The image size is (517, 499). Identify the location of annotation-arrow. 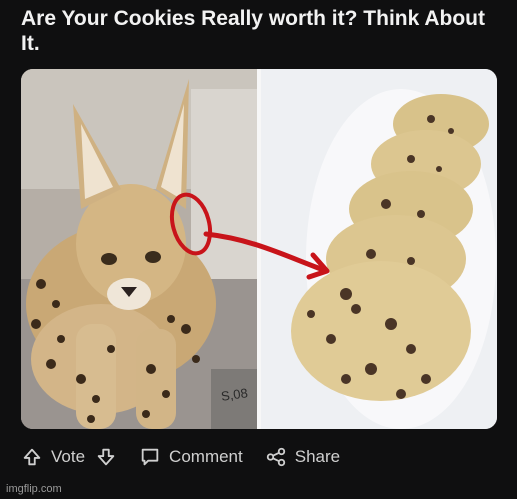
(266, 255).